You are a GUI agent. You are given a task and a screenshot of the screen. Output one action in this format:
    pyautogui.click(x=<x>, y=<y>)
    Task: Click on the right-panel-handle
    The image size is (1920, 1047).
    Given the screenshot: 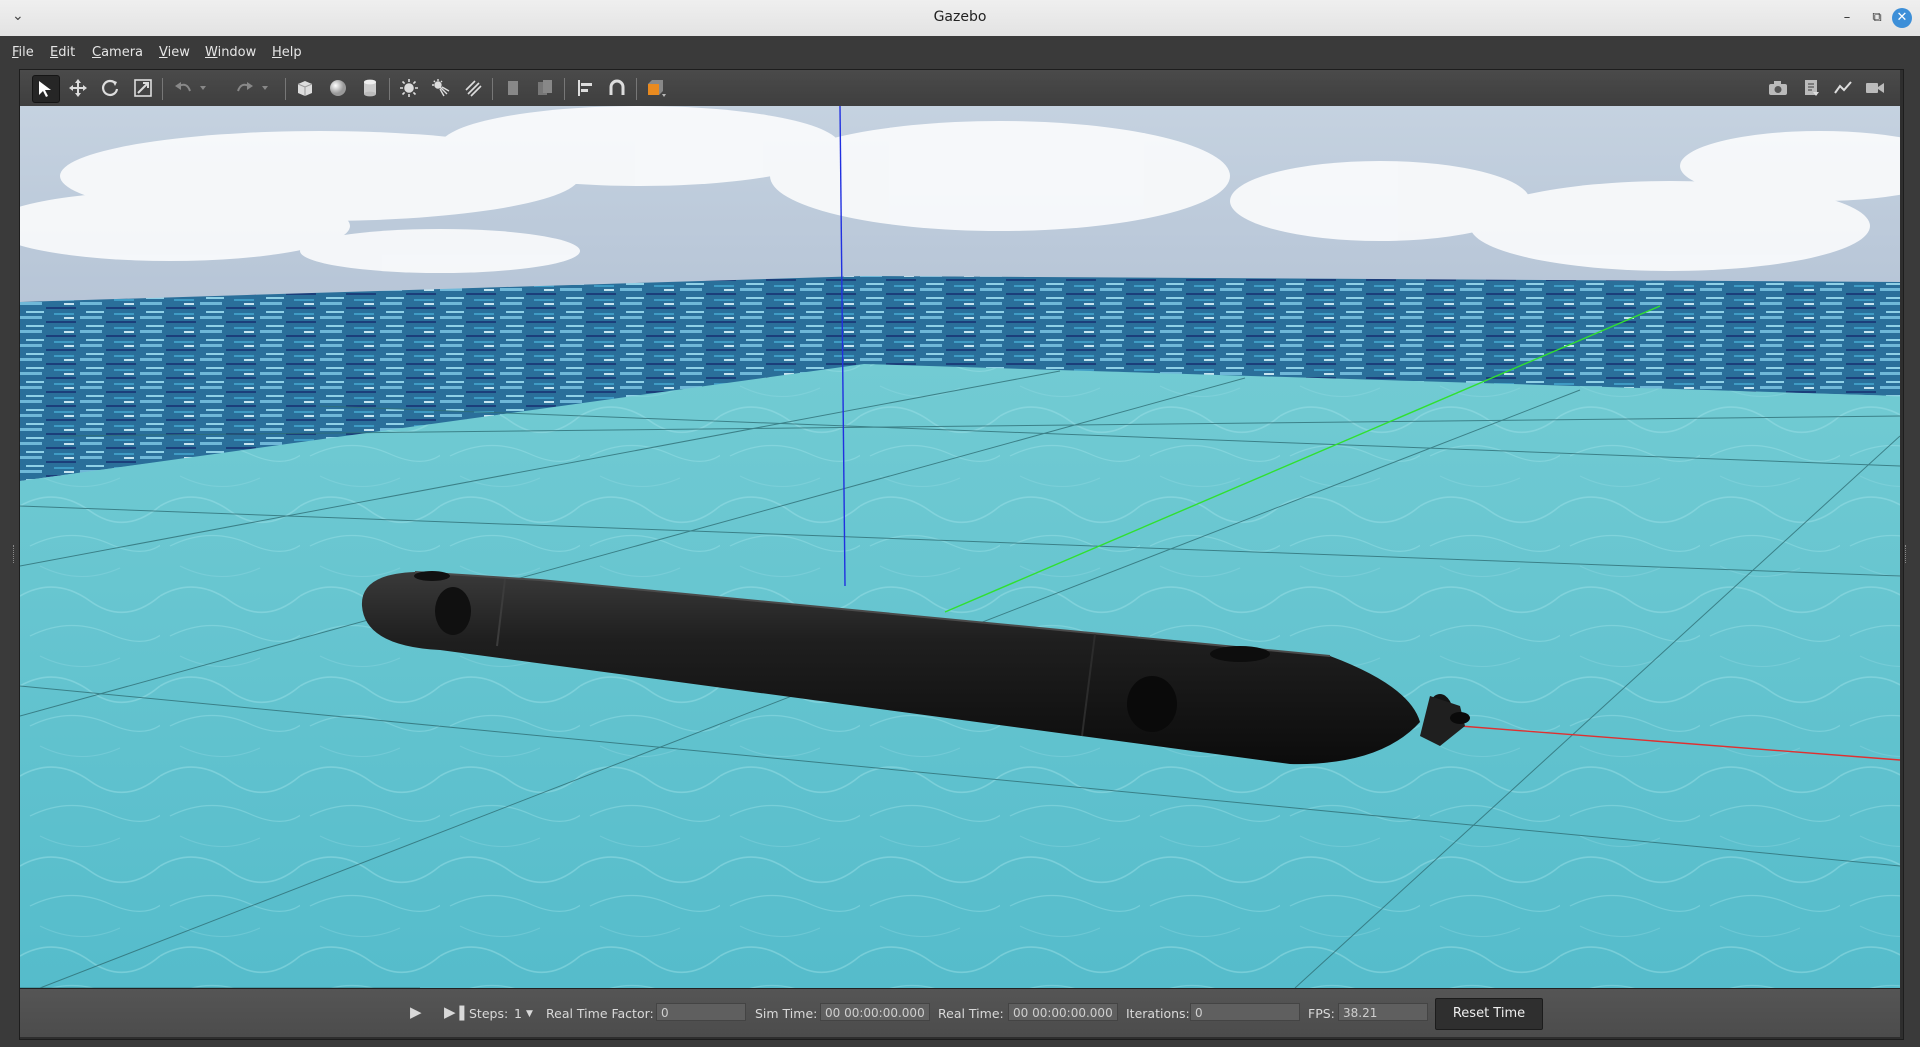 What is the action you would take?
    pyautogui.click(x=1907, y=554)
    